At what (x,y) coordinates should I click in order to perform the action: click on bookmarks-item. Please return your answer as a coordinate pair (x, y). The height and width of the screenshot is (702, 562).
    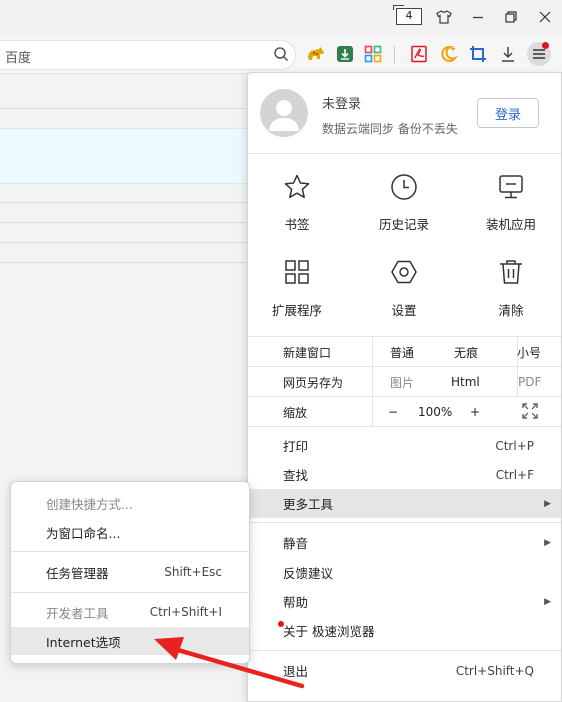
    Looking at the image, I should click on (297, 187).